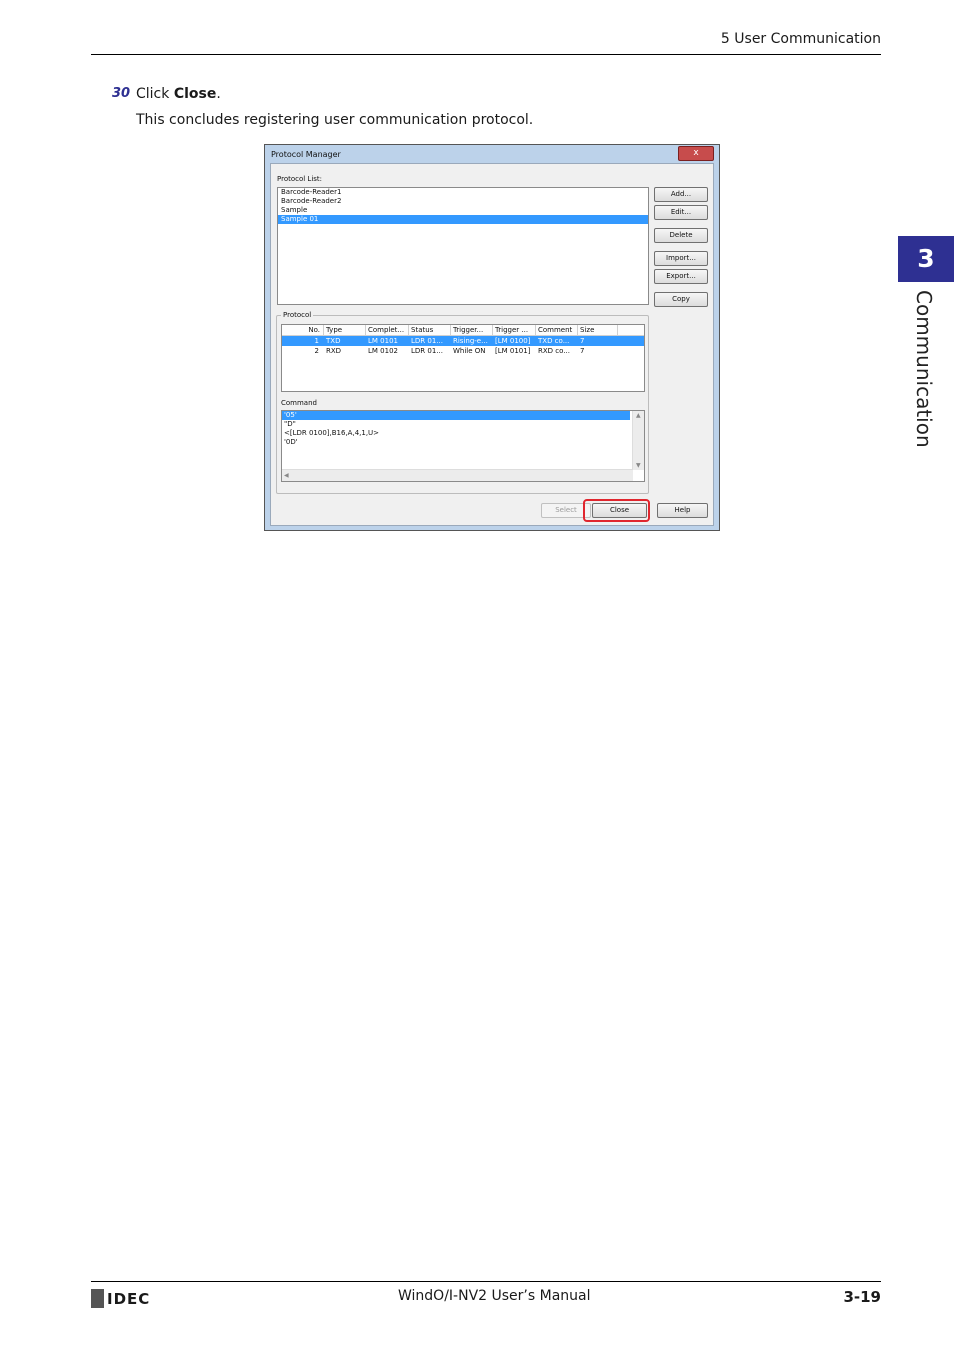 Image resolution: width=954 pixels, height=1350 pixels. Describe the element at coordinates (800, 39) in the screenshot. I see `header-section-title: 5 User Communication` at that location.